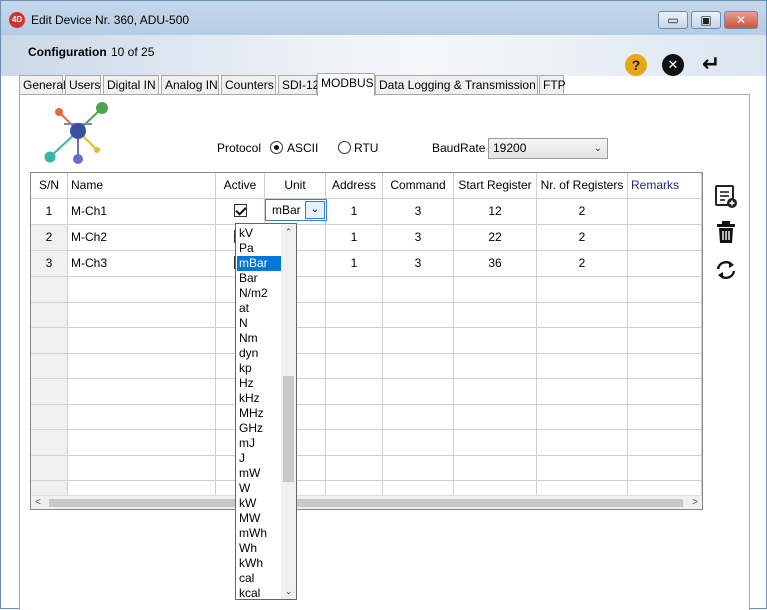 The width and height of the screenshot is (767, 610). Describe the element at coordinates (665, 186) in the screenshot. I see `header-remarks: Remarks` at that location.